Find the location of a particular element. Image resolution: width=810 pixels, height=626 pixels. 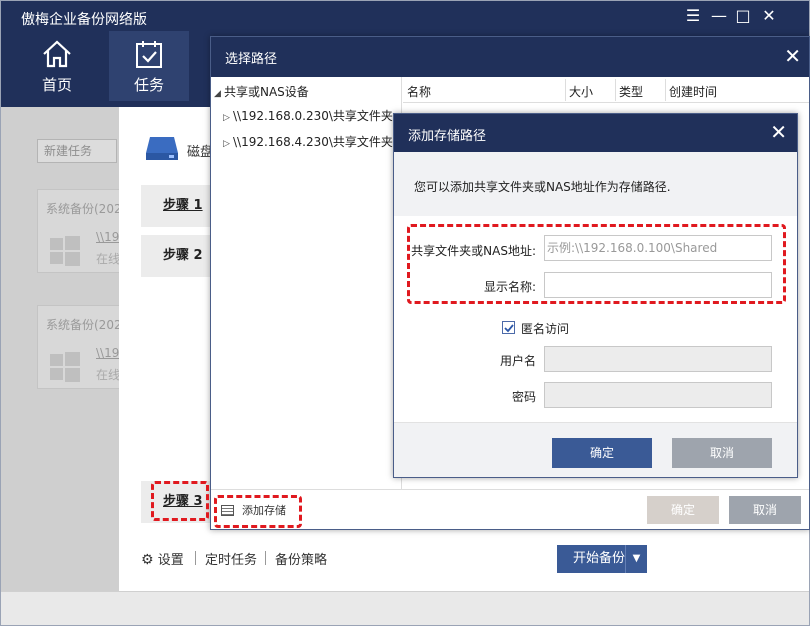

file-list-header: 名称 大小 类型 创建时间 is located at coordinates (606, 90).